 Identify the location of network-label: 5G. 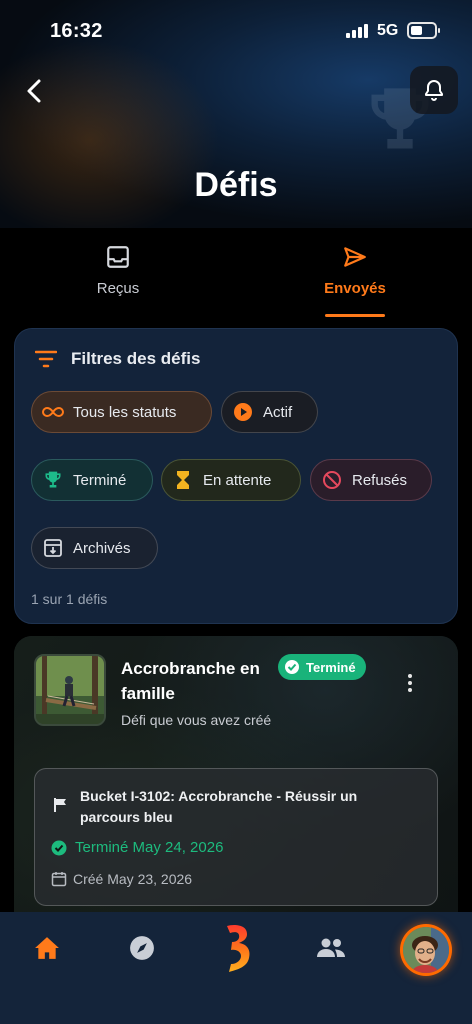
(388, 30).